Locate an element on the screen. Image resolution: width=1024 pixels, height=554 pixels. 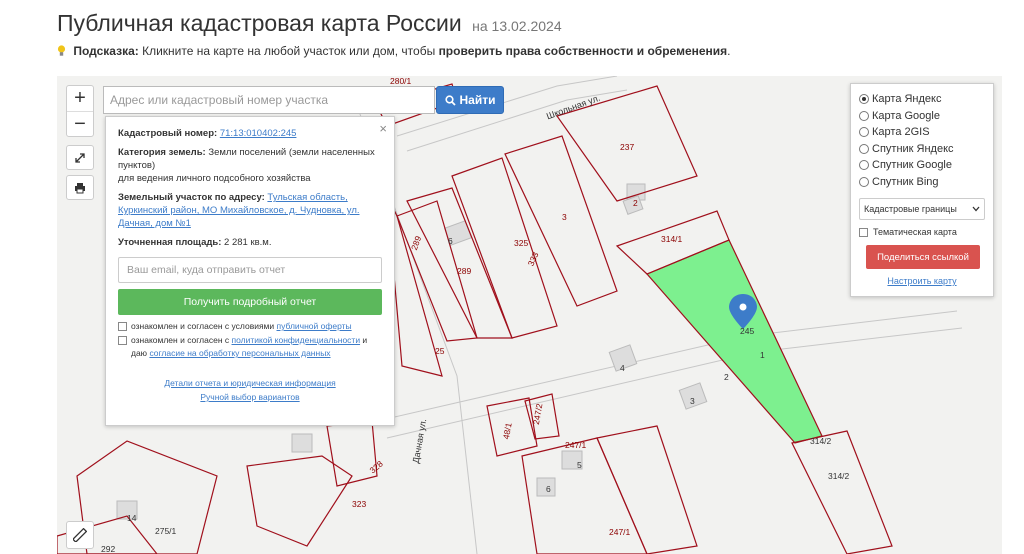
ruler-icon is located at coordinates (80, 535).